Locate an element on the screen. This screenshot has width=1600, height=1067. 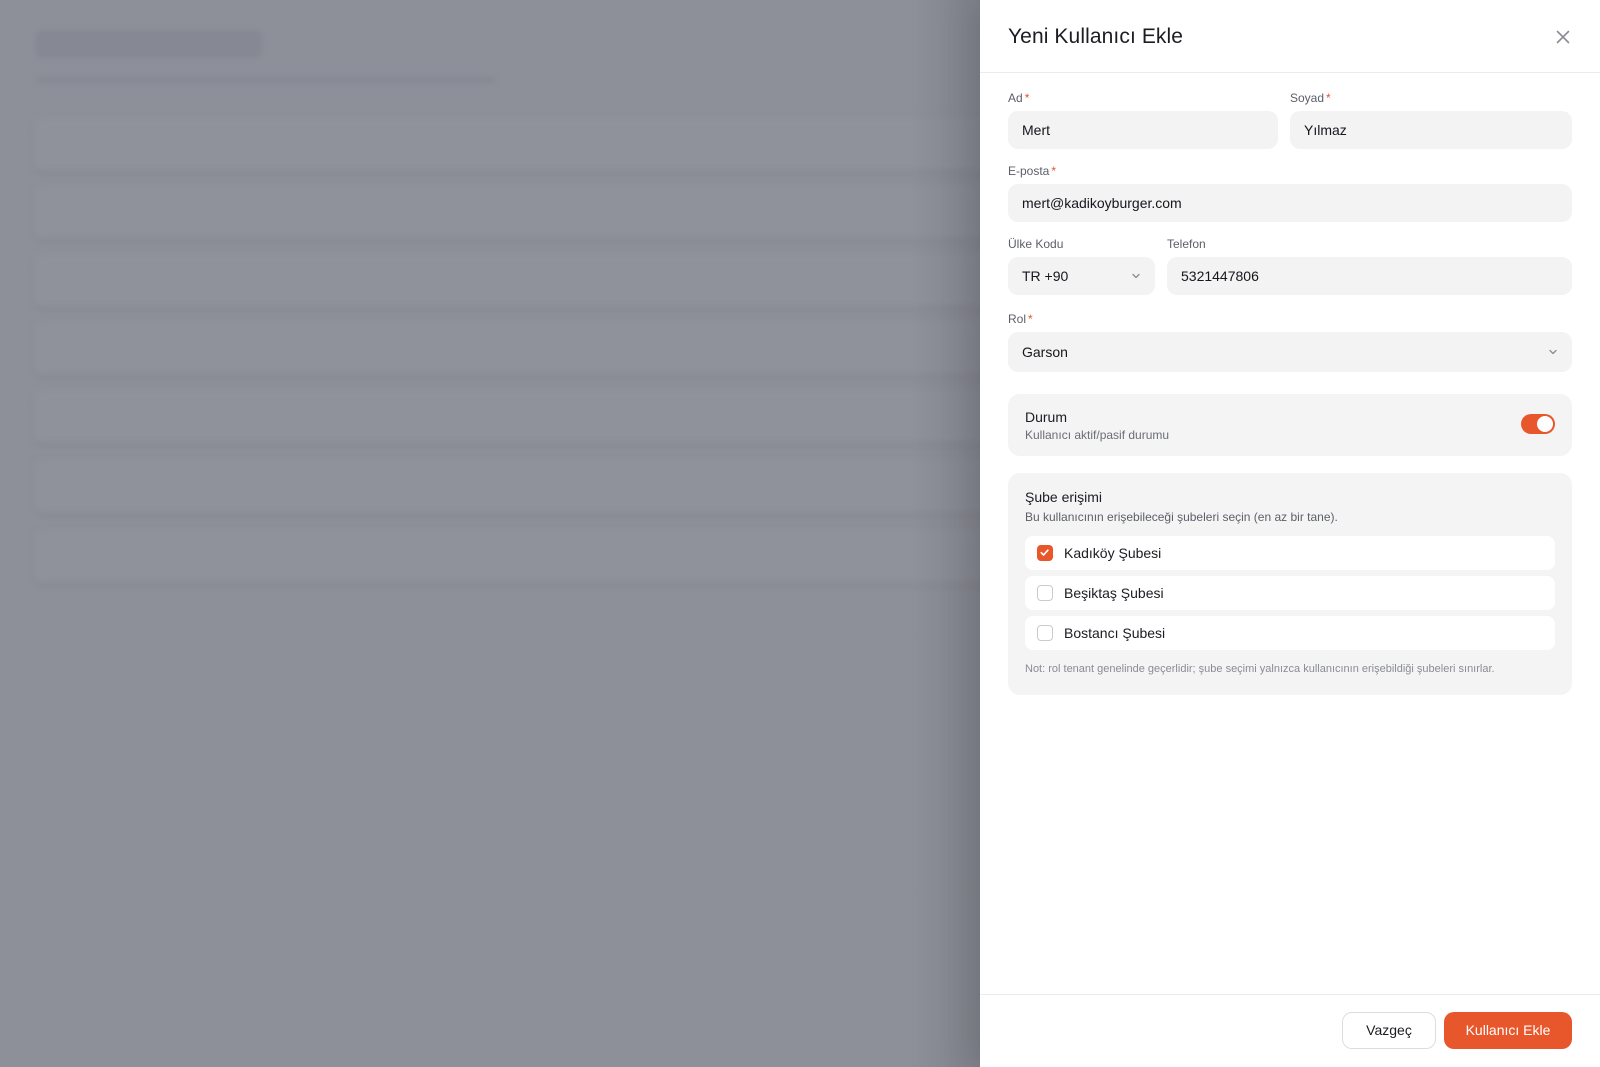
role-value: Garson is located at coordinates (1045, 352).